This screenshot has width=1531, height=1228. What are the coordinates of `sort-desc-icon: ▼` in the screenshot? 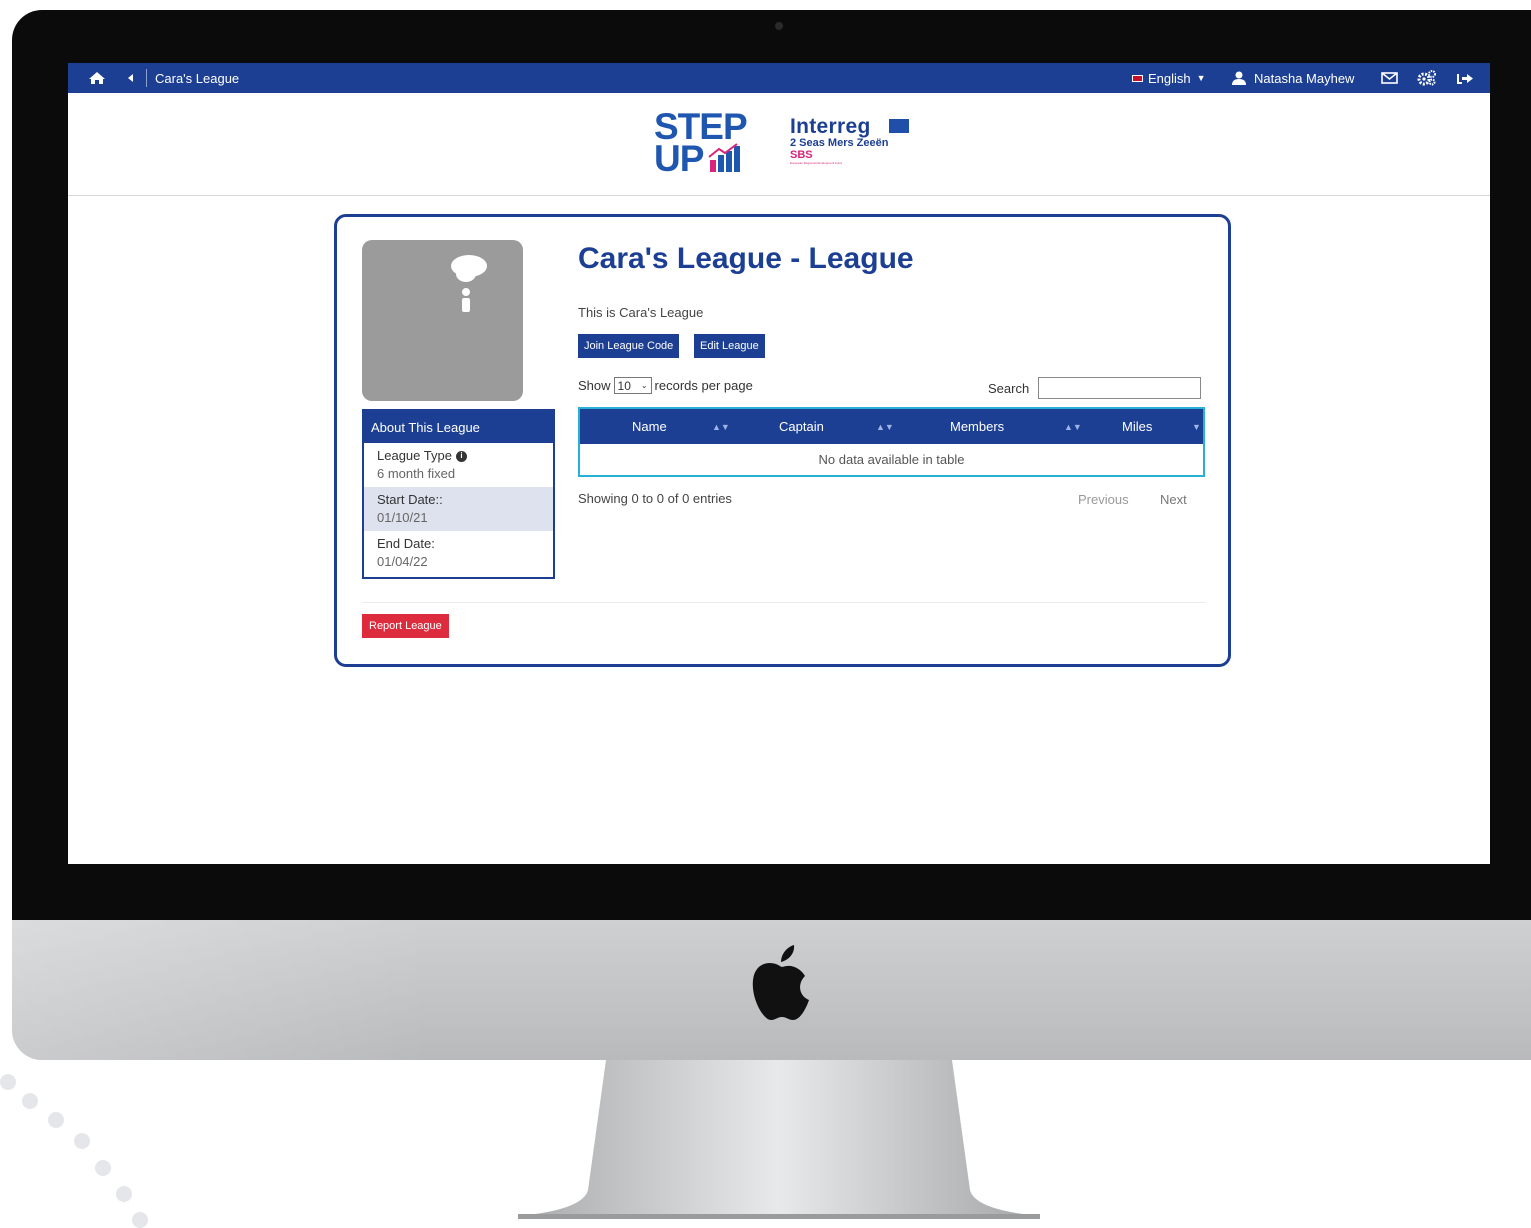 It's located at (1196, 426).